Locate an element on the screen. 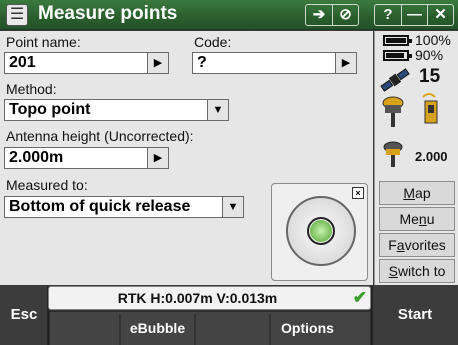  antenna-icon is located at coordinates (393, 154).